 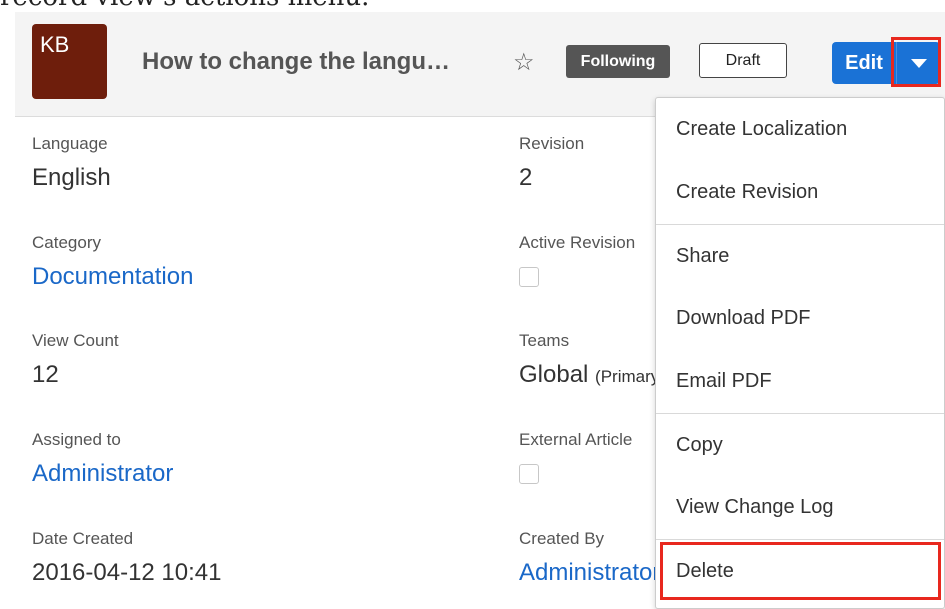 What do you see at coordinates (112, 277) in the screenshot?
I see `category-link: Documentation` at bounding box center [112, 277].